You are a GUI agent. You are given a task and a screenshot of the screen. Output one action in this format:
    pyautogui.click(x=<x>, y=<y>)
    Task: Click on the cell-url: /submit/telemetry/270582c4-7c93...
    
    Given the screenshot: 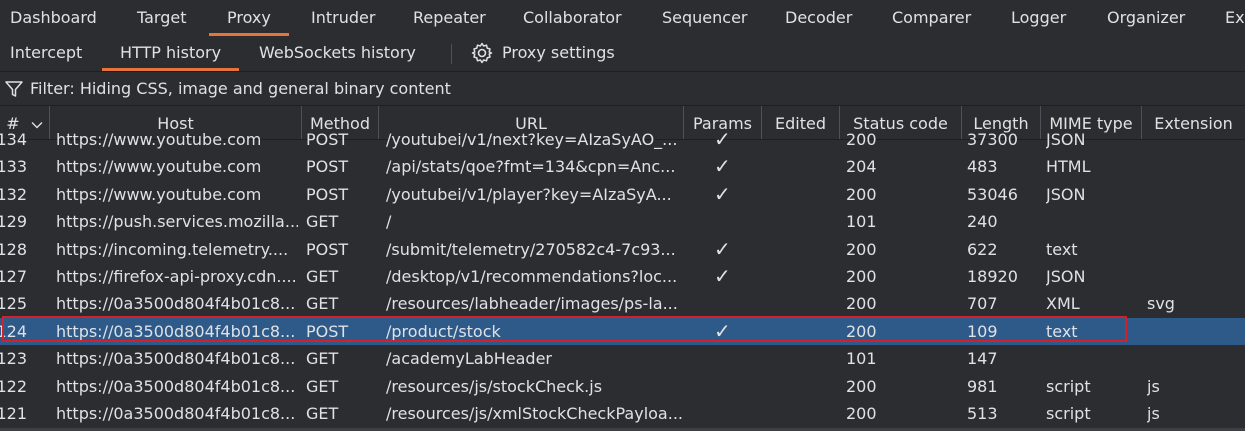 What is the action you would take?
    pyautogui.click(x=531, y=249)
    